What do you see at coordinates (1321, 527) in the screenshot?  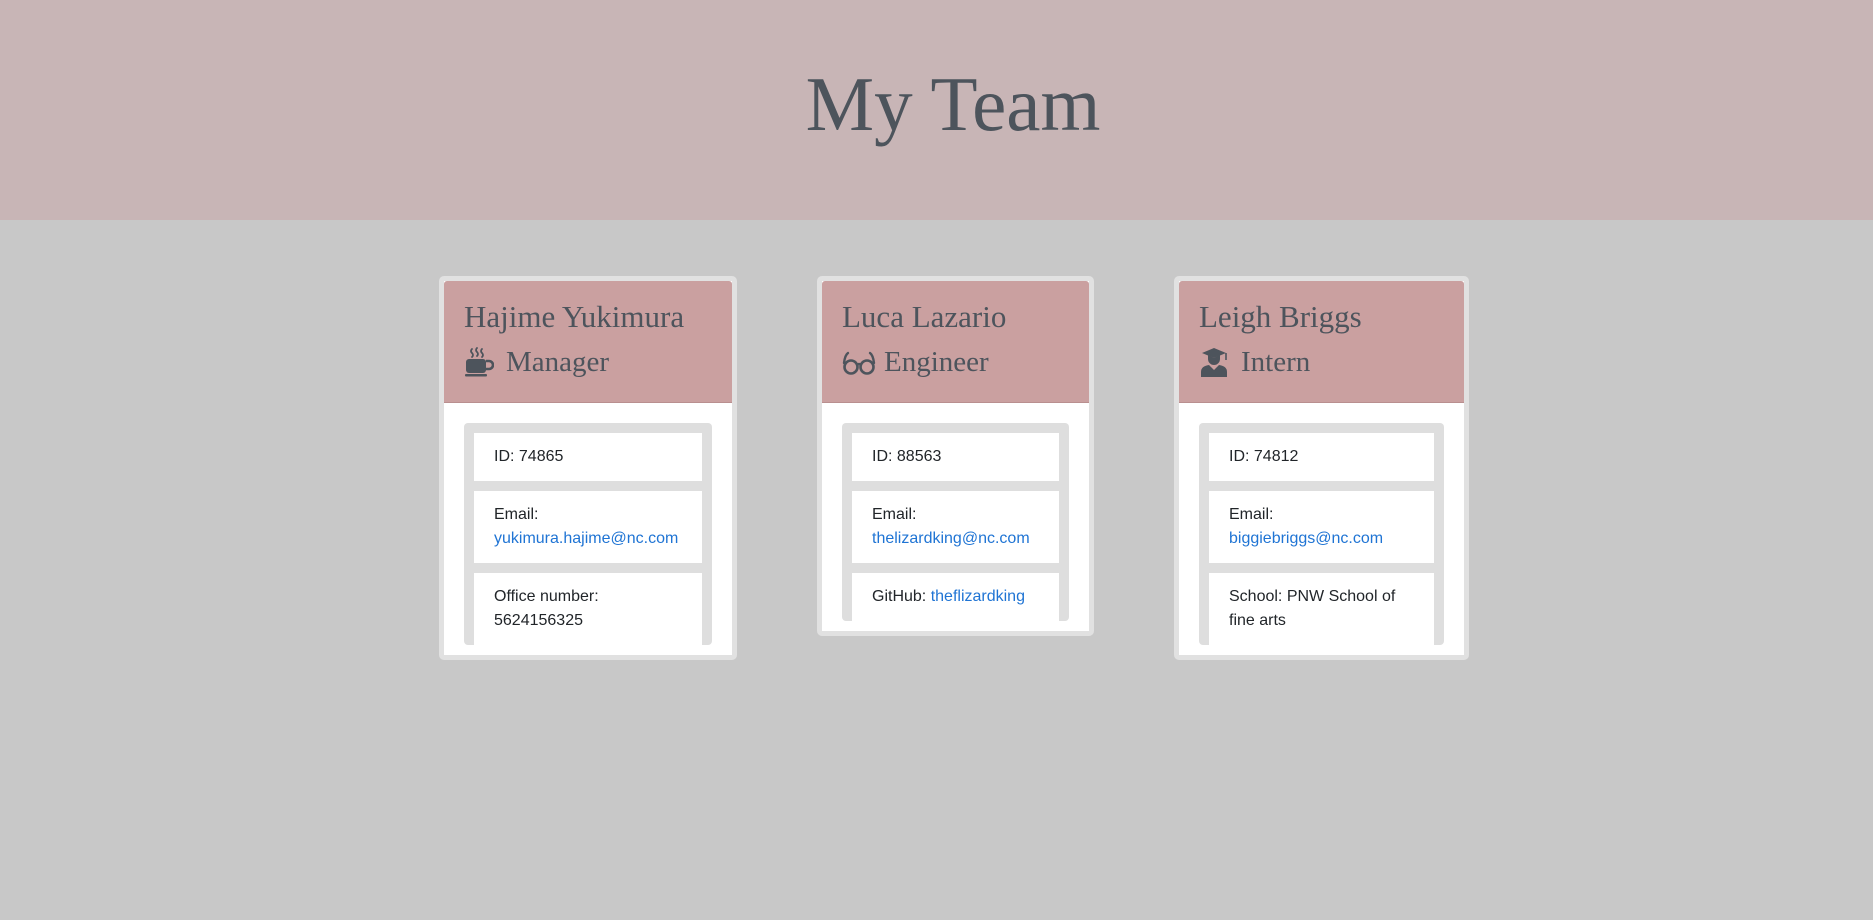 I see `email-item: Email: biggiebriggs@nc.com` at bounding box center [1321, 527].